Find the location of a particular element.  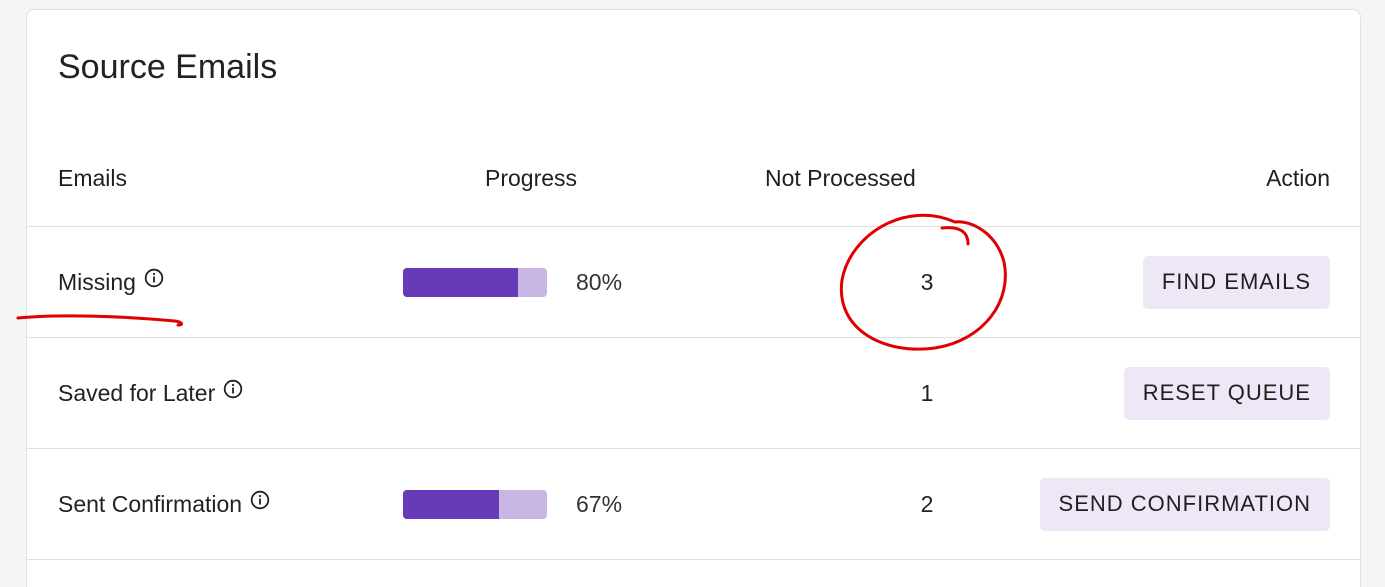

row-label-cell: Sent Confirmation is located at coordinates (164, 504).